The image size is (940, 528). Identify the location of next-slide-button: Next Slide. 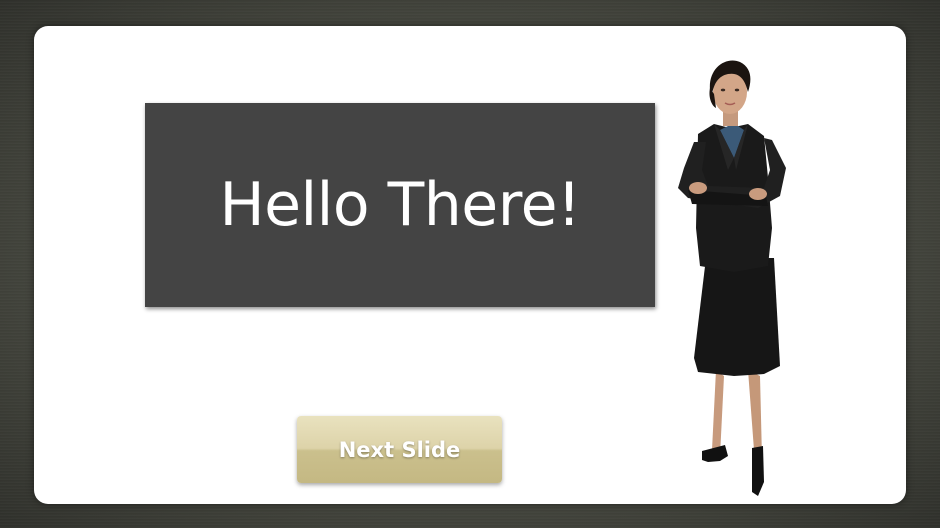
(399, 449).